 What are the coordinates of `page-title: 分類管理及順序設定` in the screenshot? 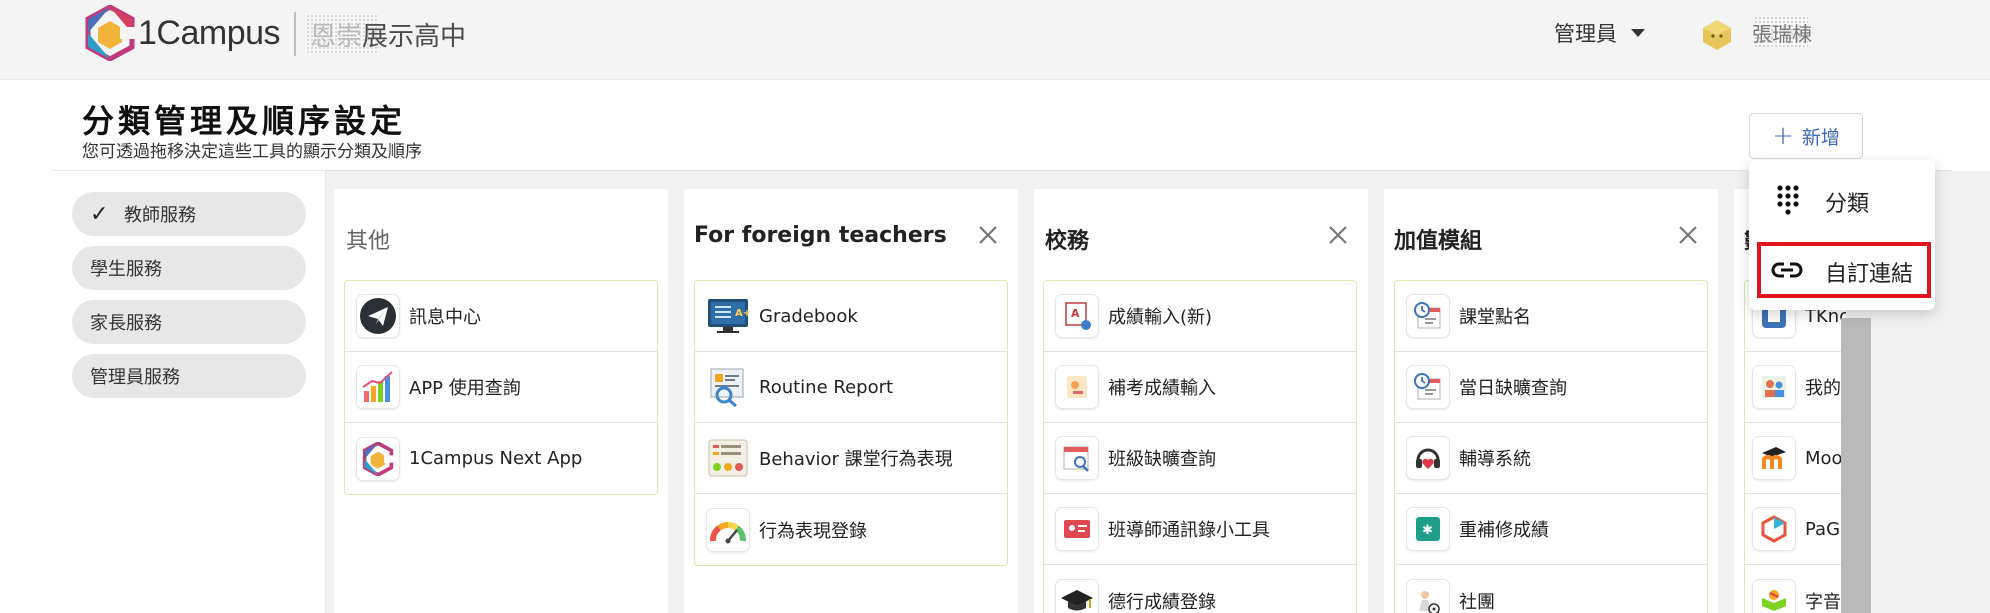 It's located at (244, 121).